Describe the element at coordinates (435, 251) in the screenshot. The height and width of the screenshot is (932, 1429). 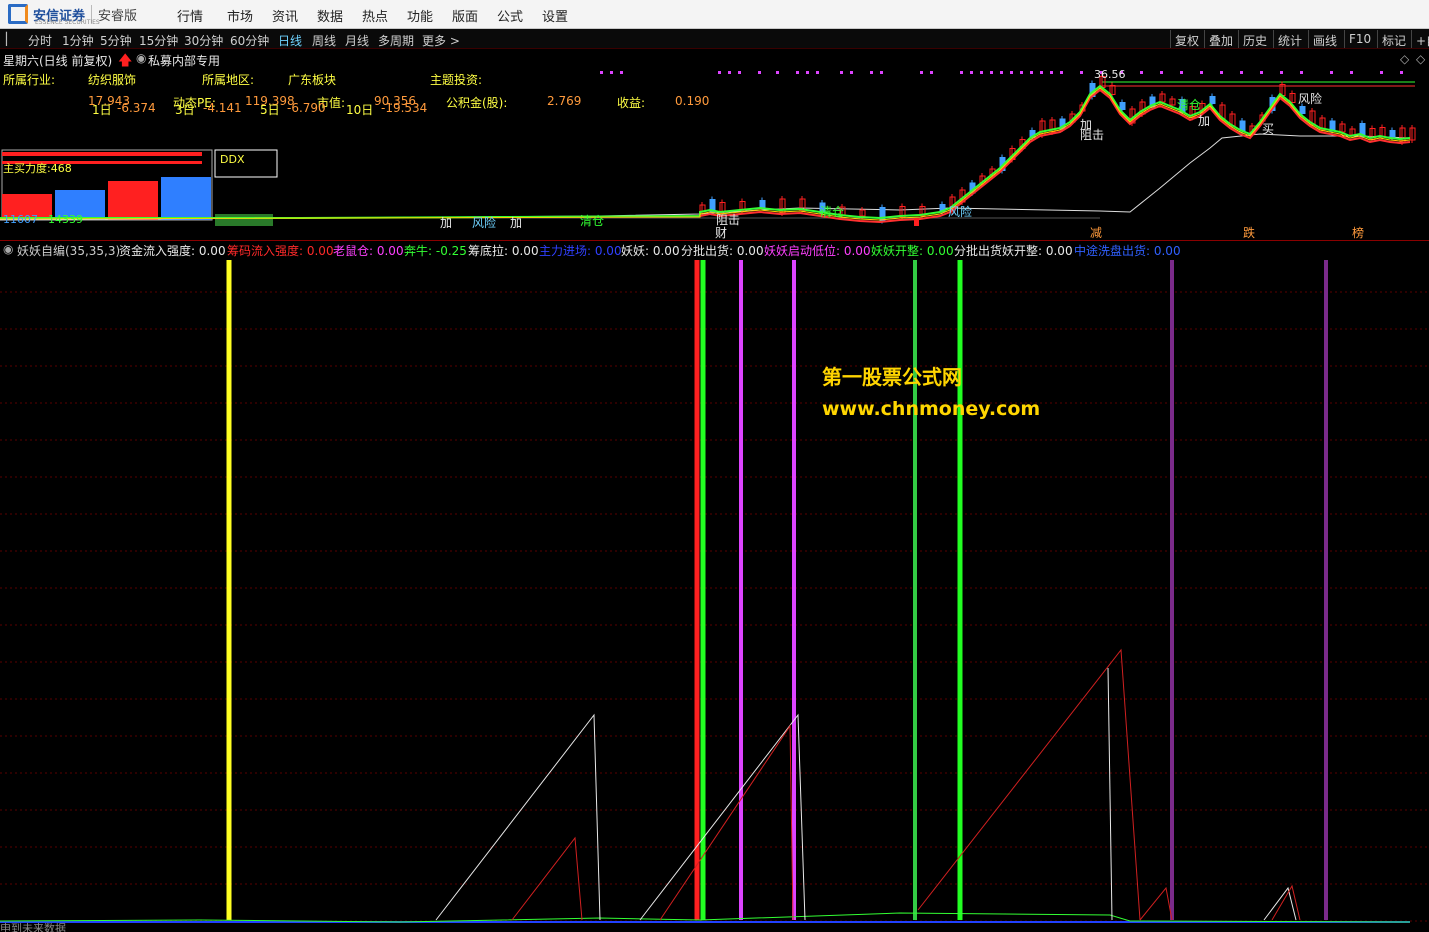
I see `indicator-item-3: 奔牛: -0.25` at that location.